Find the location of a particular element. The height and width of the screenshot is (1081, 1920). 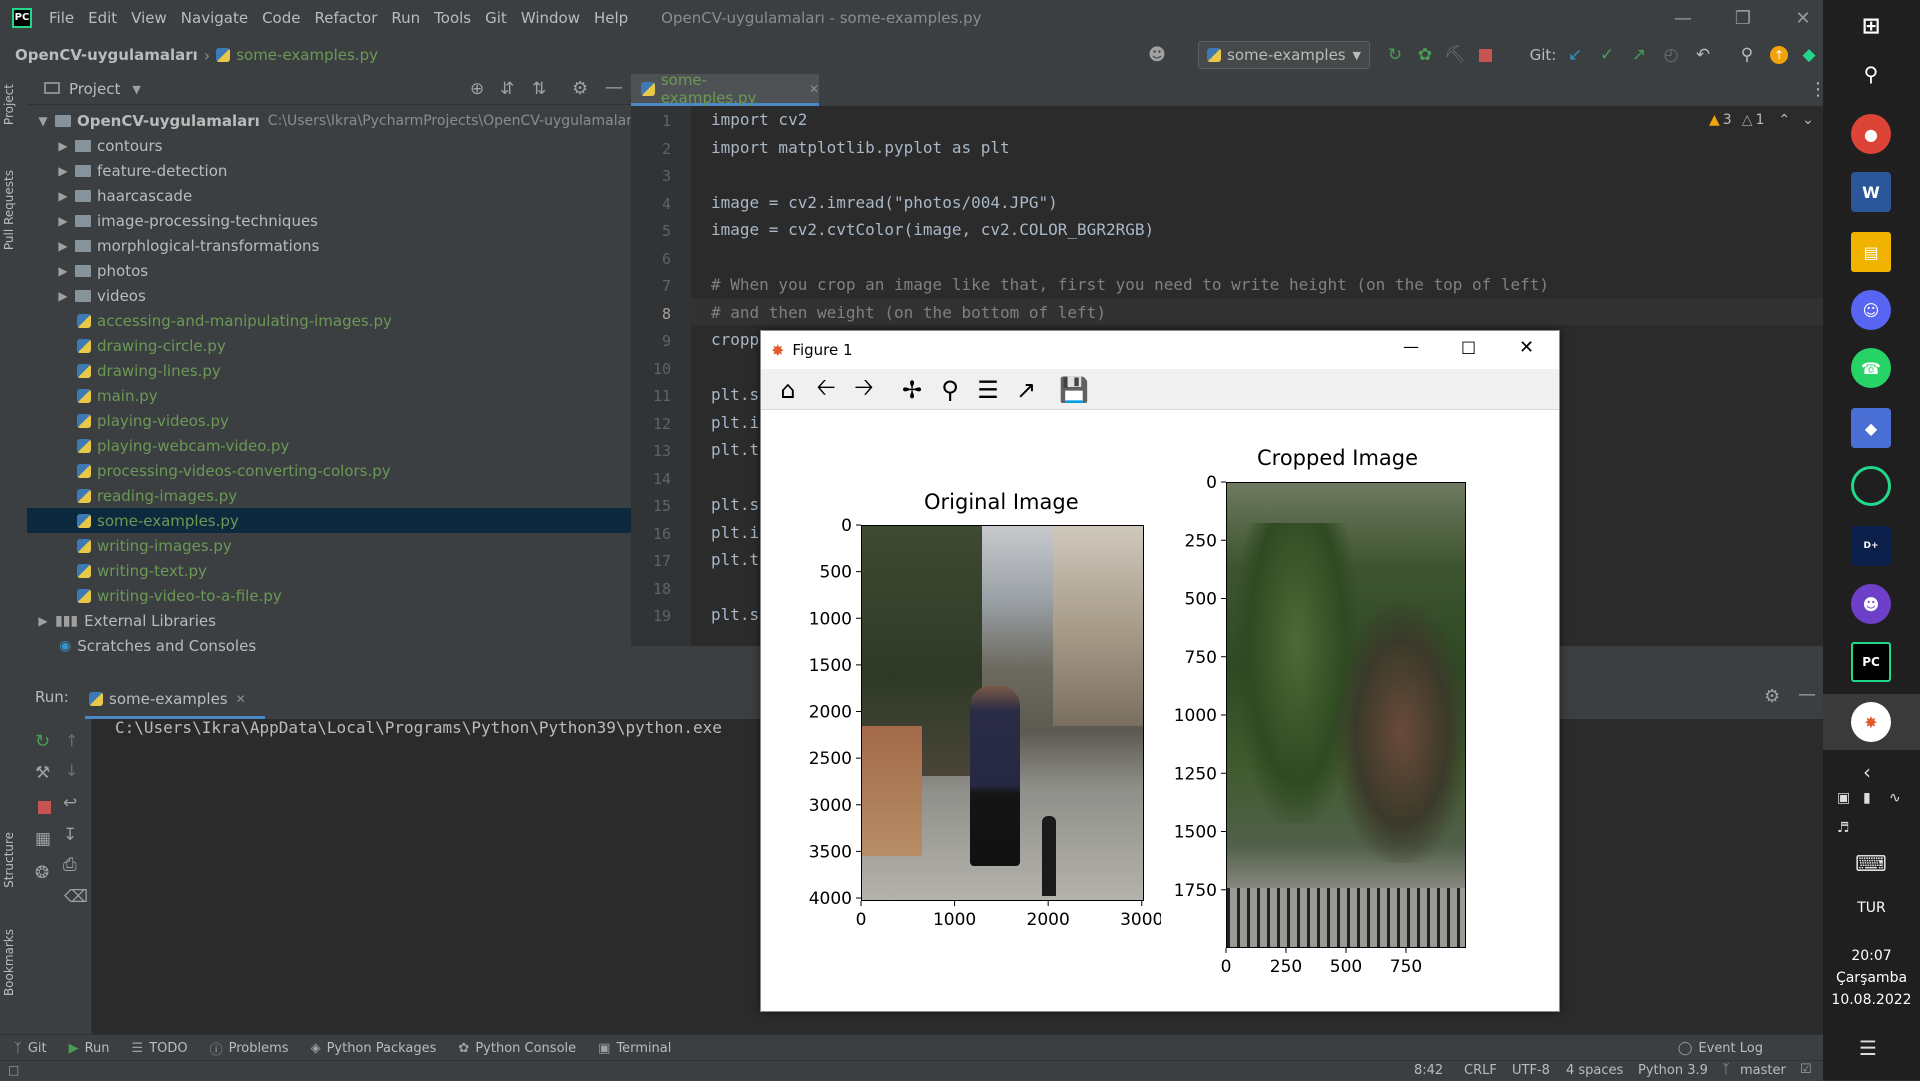

wrench-icon: ⚒ is located at coordinates (42, 773).